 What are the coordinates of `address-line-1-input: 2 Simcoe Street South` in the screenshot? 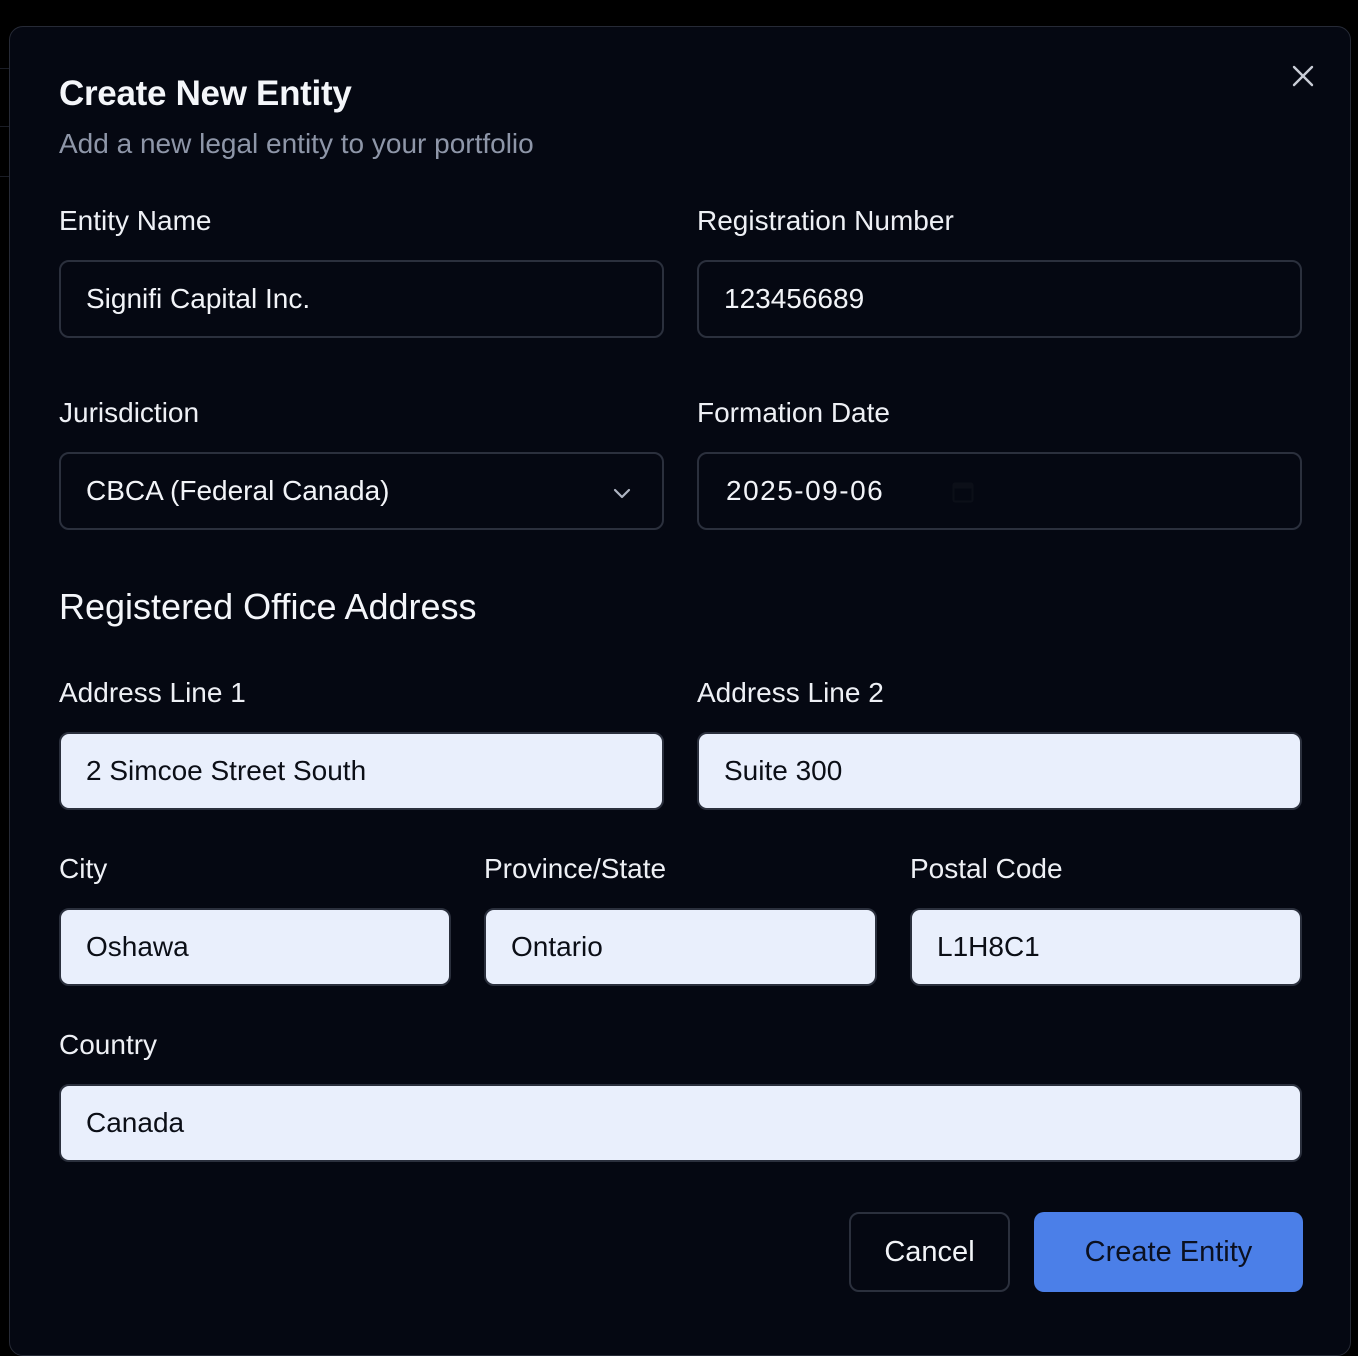 It's located at (361, 771).